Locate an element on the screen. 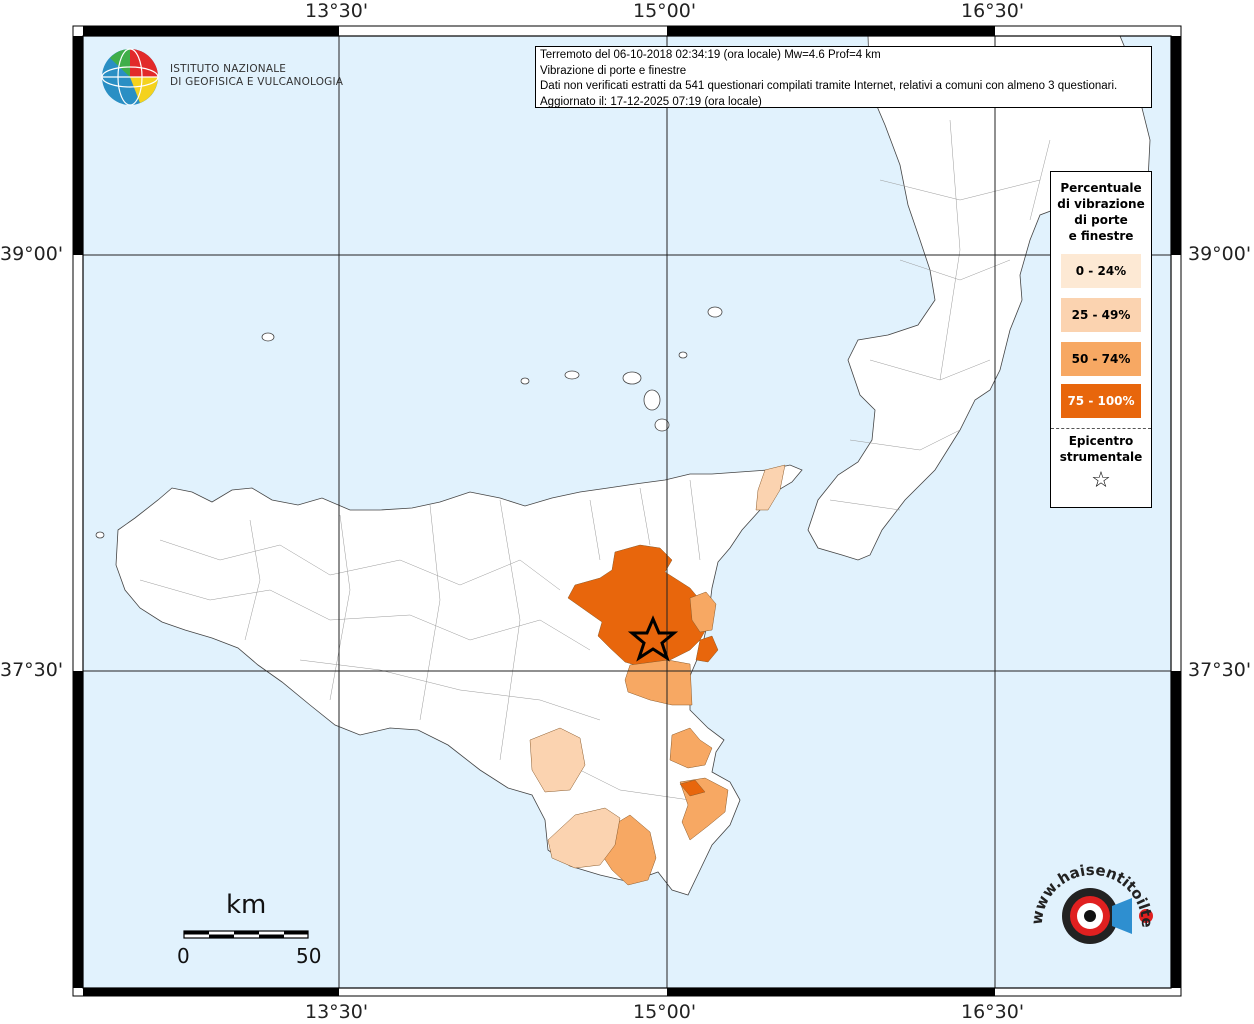  epicenter-legend-star-icon: ☆ is located at coordinates (1101, 480).